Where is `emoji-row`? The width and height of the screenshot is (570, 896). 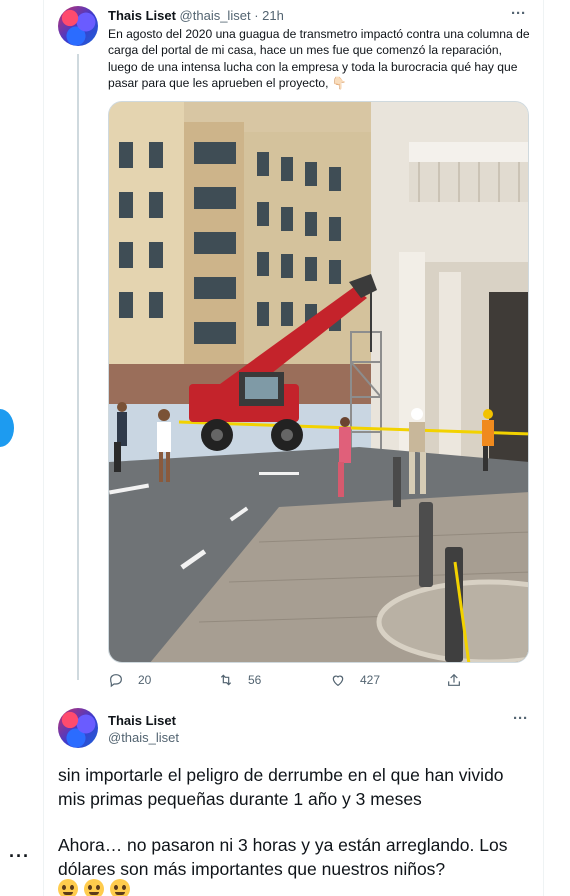 emoji-row is located at coordinates (94, 887).